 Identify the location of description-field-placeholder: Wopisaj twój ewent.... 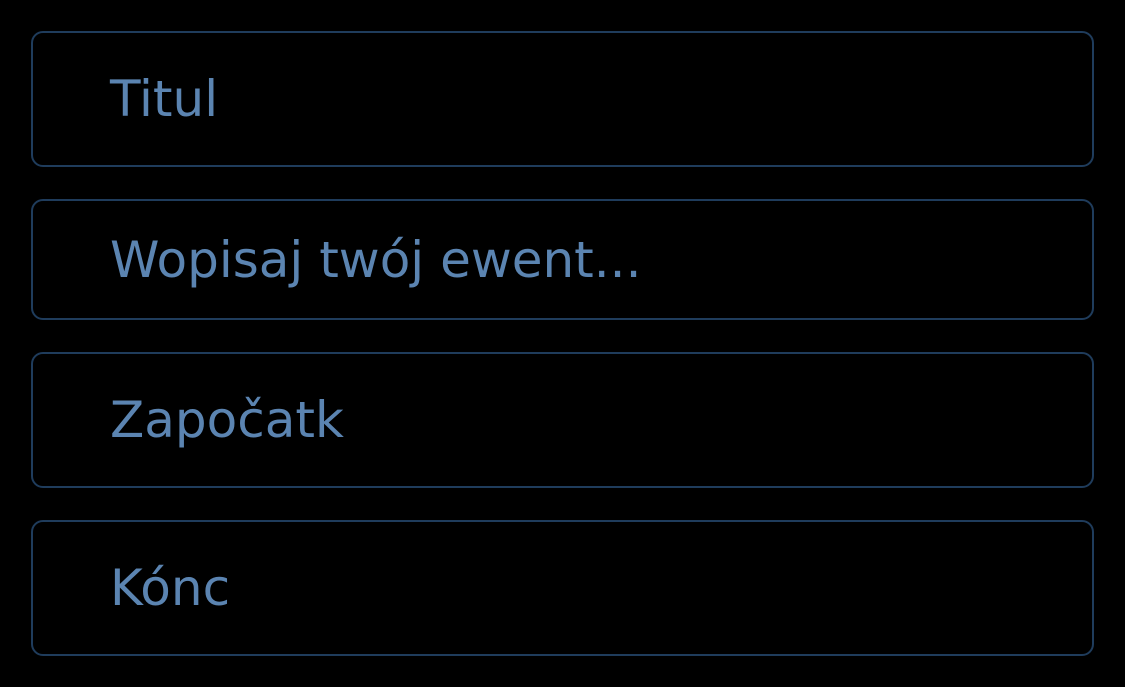
(376, 259).